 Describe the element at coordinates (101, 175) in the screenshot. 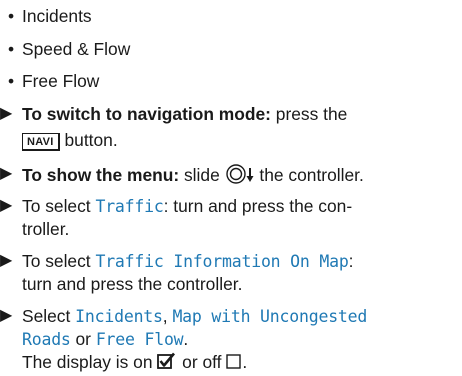

I see `step-menu-title: To show the menu:` at that location.